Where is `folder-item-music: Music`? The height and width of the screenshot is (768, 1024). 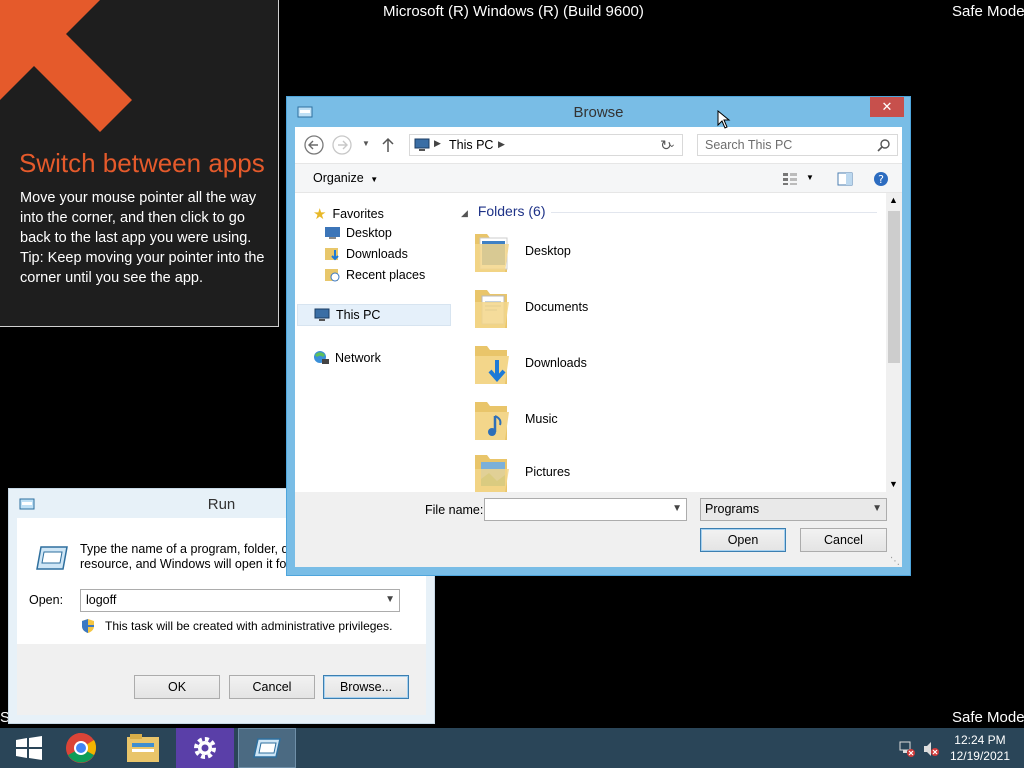
folder-item-music: Music is located at coordinates (515, 419).